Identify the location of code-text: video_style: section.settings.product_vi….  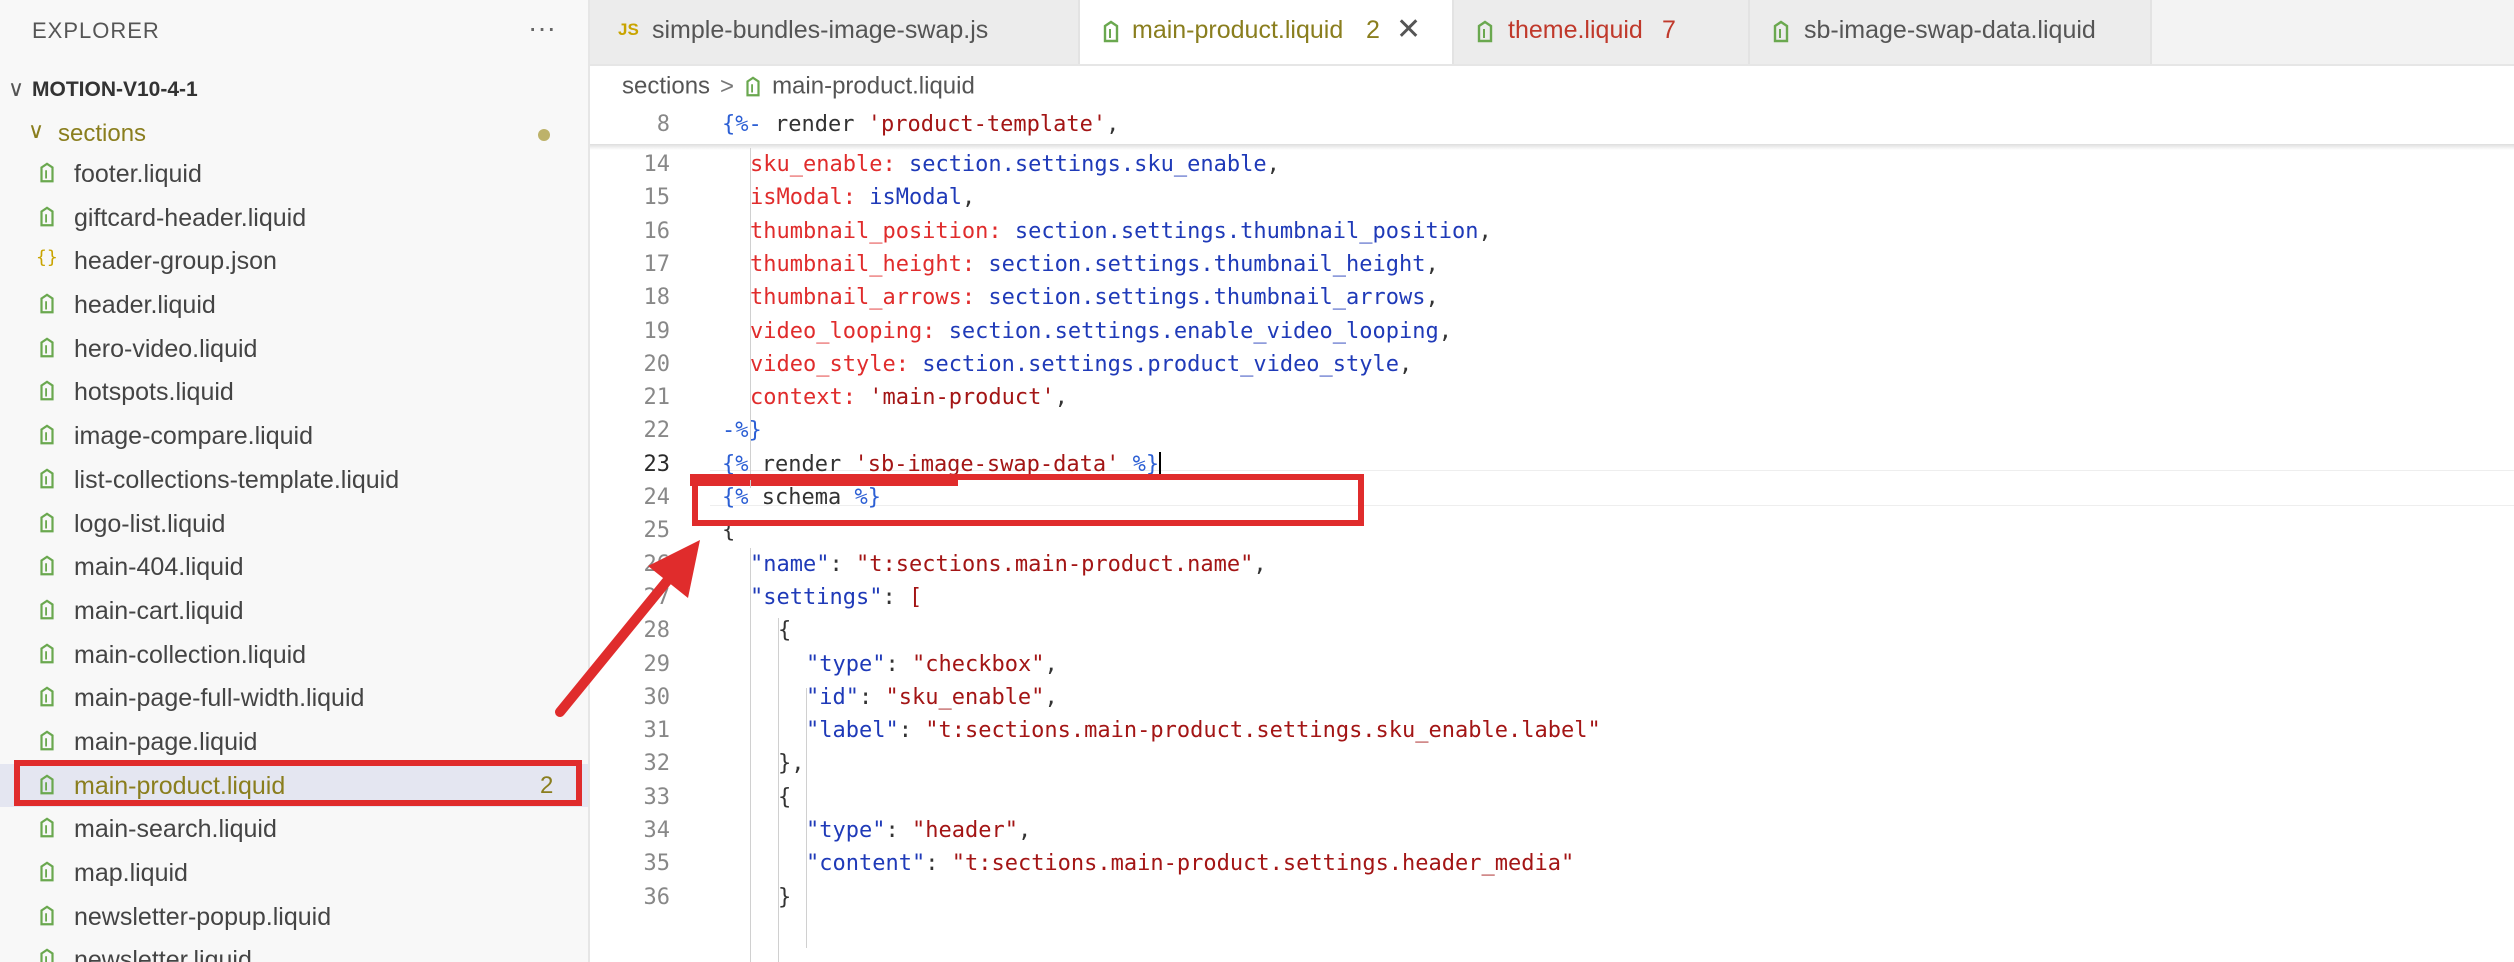
(1081, 364).